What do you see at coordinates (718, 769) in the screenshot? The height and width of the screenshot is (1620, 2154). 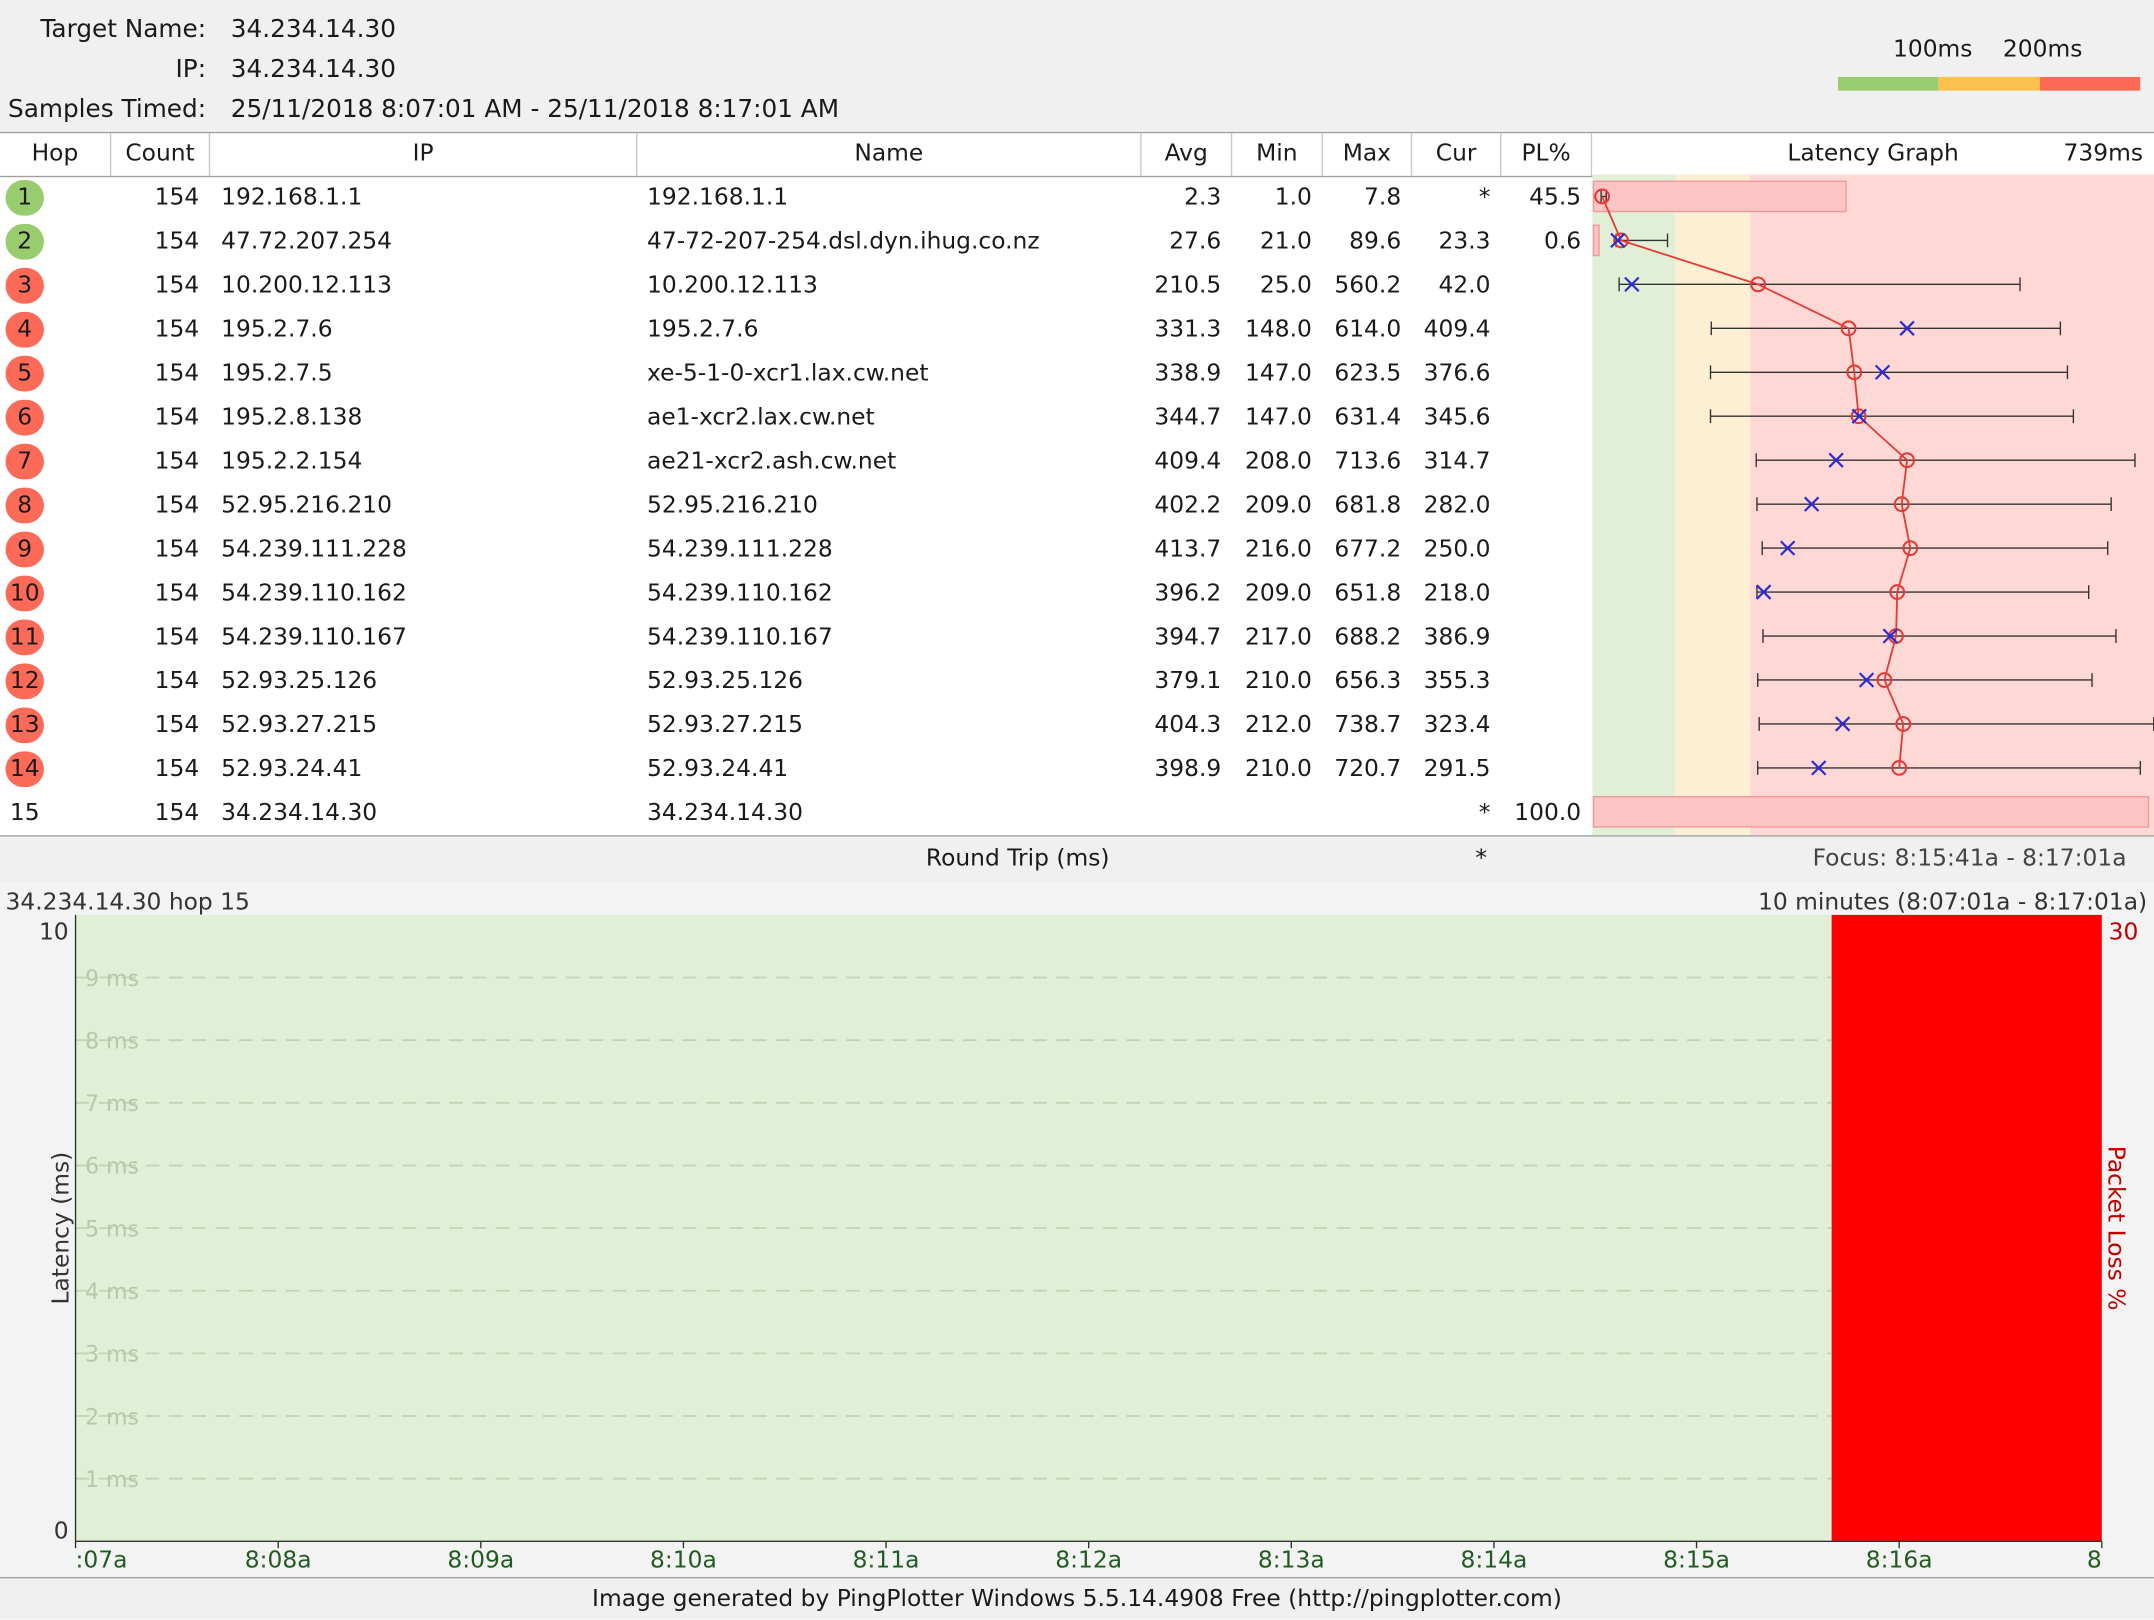 I see `hop-name-cell: 52.93.24.41` at bounding box center [718, 769].